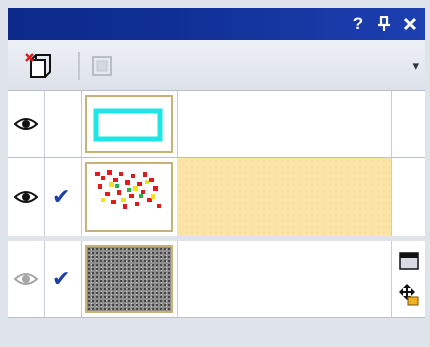 The width and height of the screenshot is (430, 347). I want to click on new-layer-icon, so click(38, 65).